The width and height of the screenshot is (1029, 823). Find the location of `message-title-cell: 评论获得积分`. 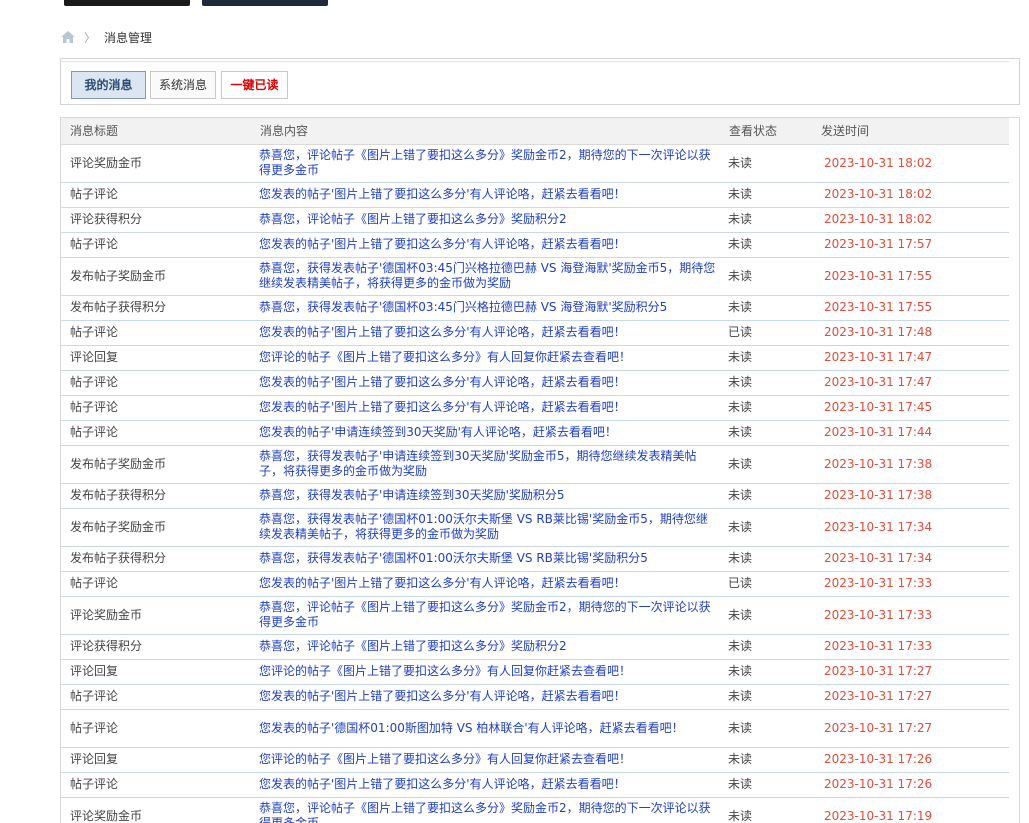

message-title-cell: 评论获得积分 is located at coordinates (156, 220).